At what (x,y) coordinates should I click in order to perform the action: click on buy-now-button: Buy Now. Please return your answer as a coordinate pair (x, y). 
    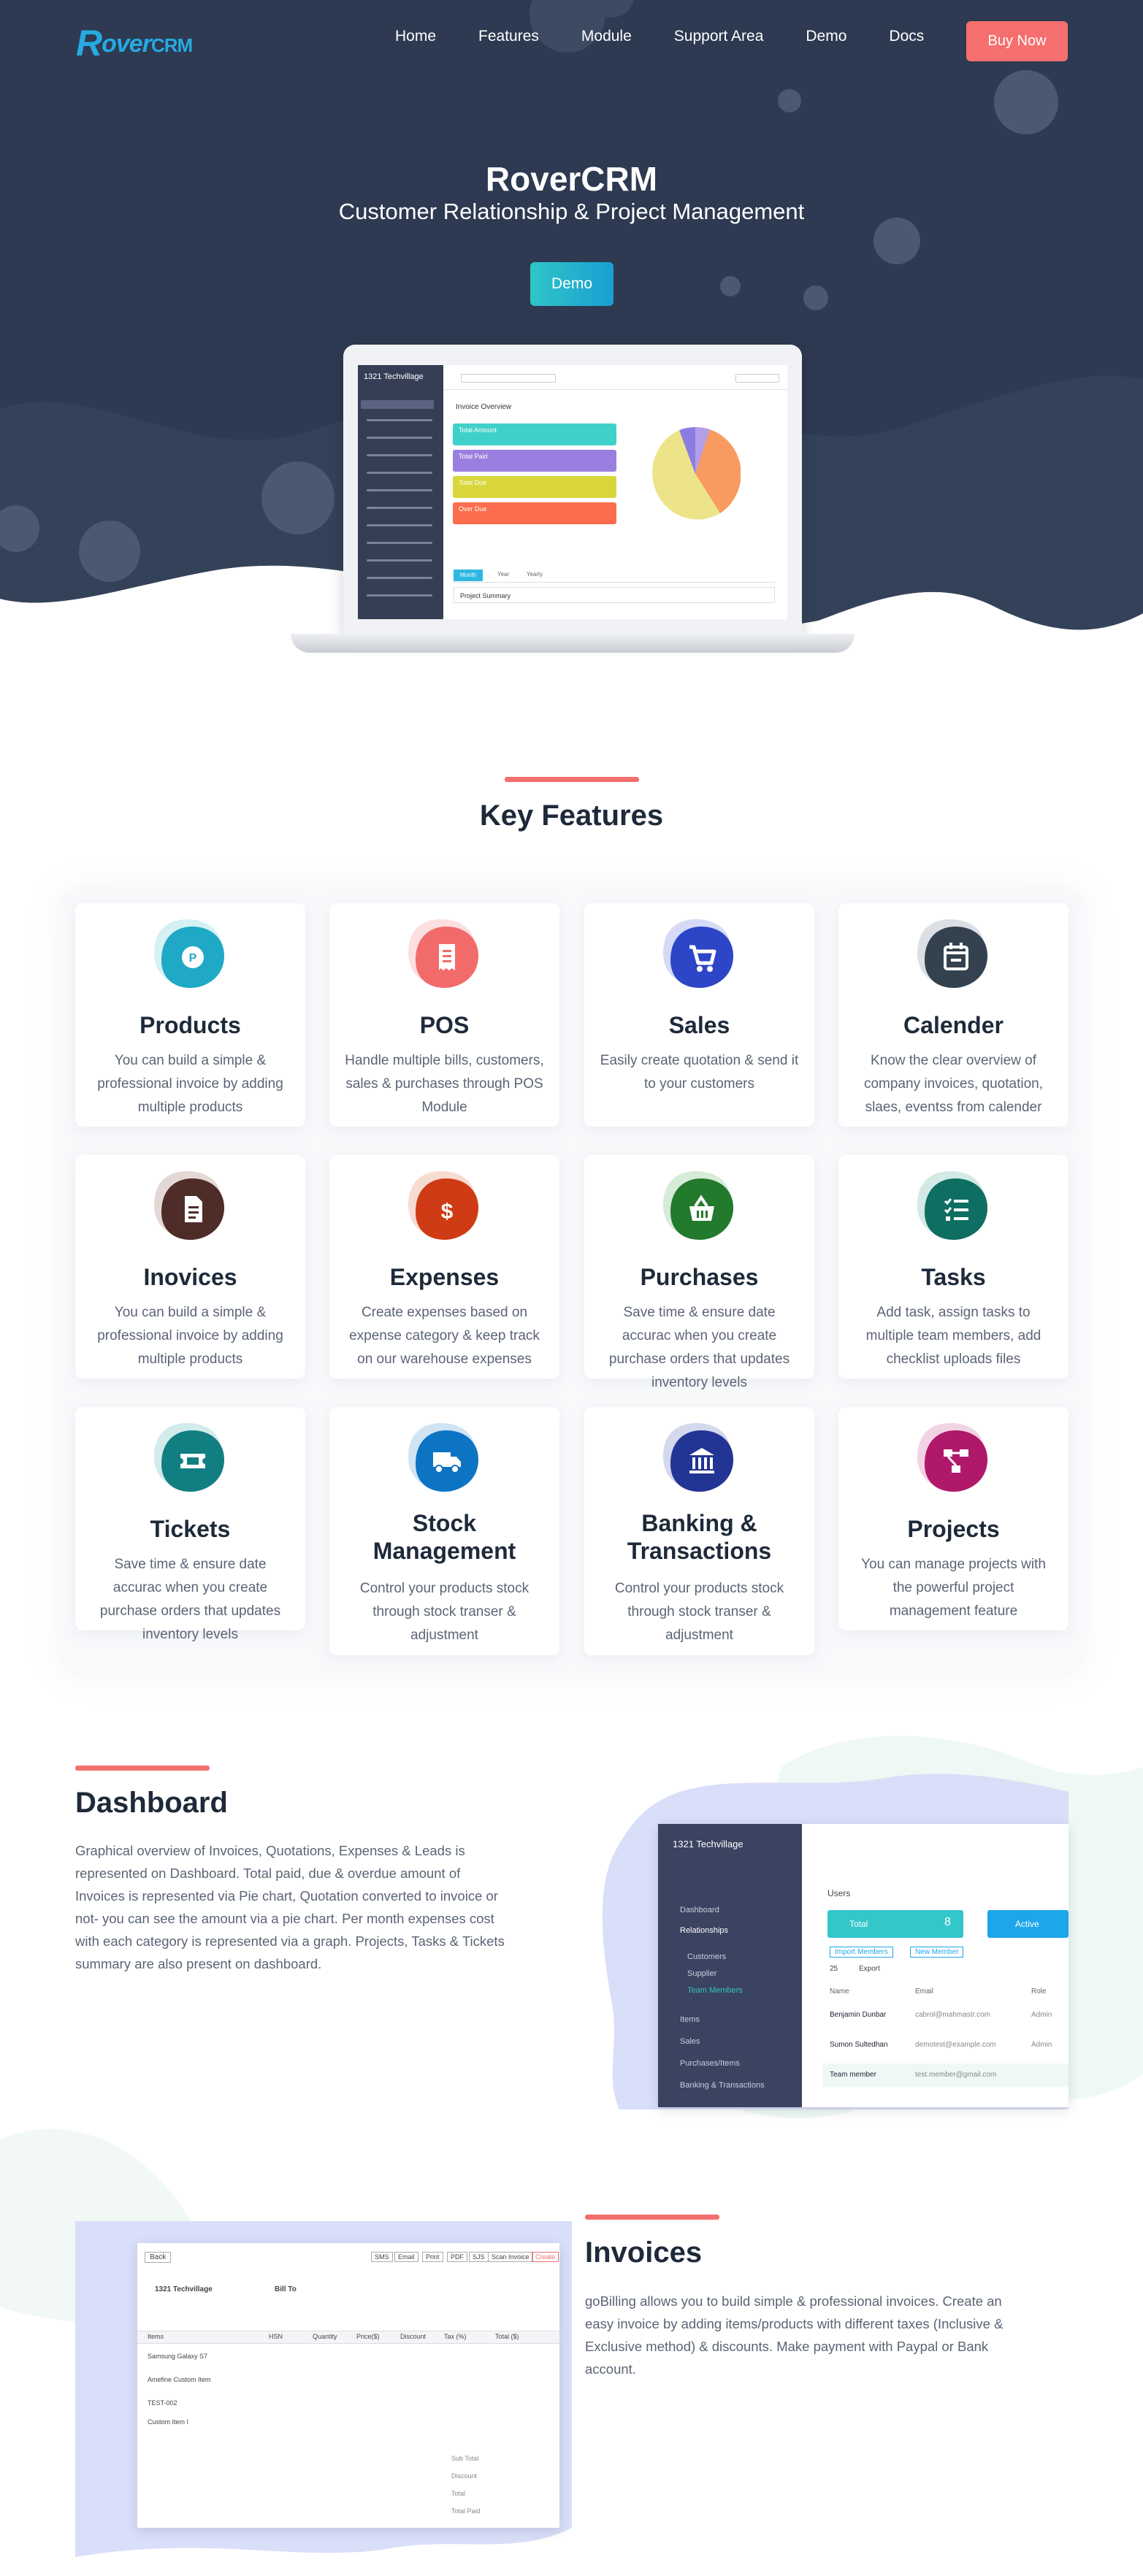
    Looking at the image, I should click on (1017, 41).